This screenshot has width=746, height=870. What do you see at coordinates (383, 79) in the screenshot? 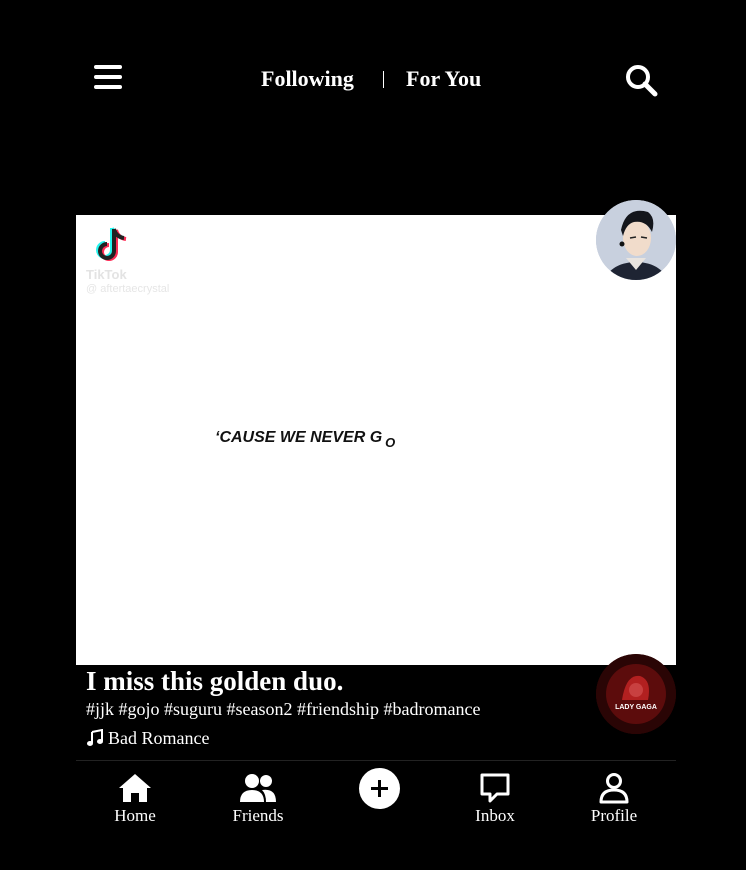
I see `tab-divider` at bounding box center [383, 79].